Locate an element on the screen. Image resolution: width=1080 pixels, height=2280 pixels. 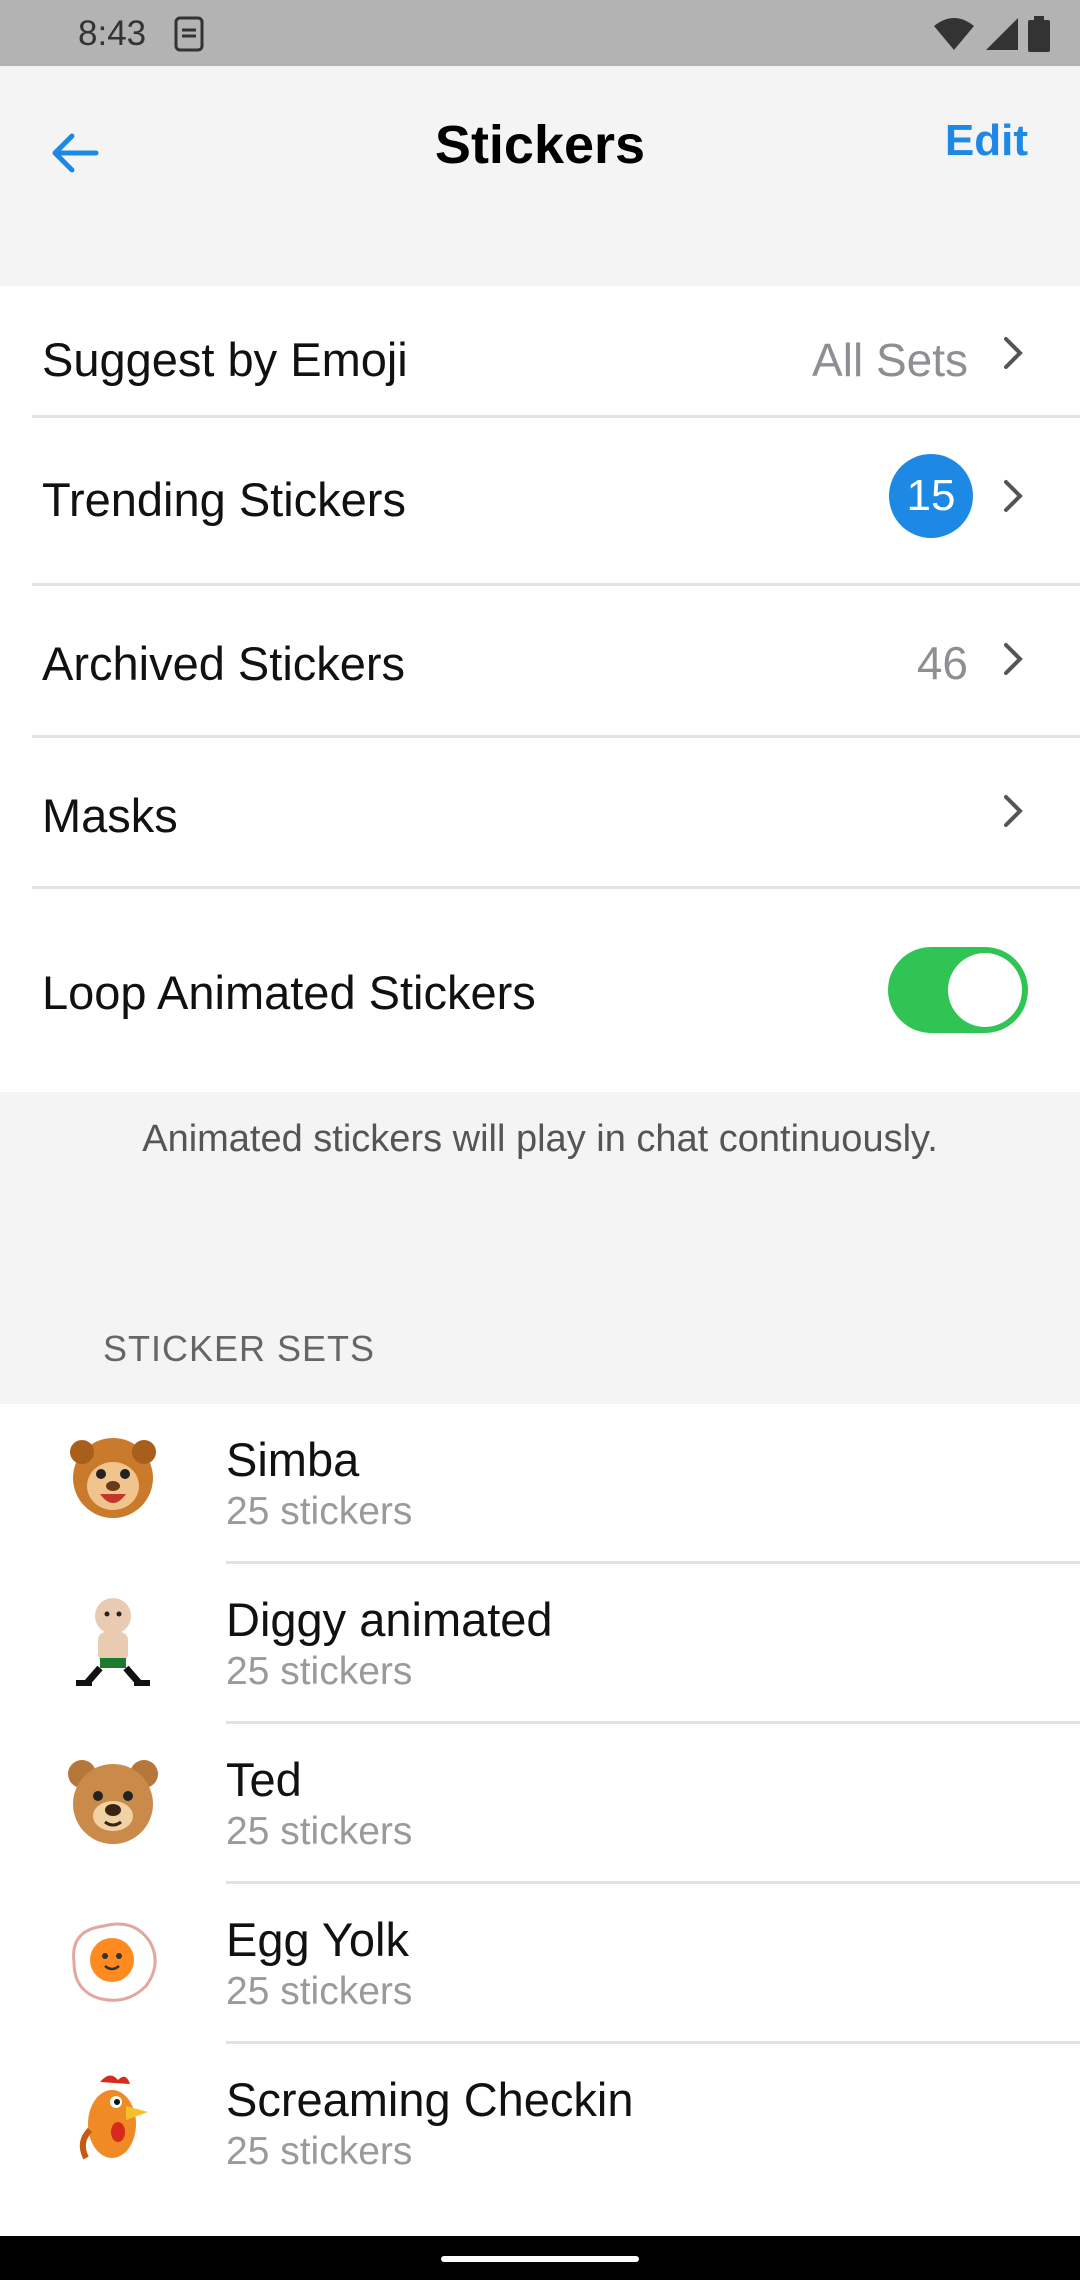
status-icons is located at coordinates (991, 34).